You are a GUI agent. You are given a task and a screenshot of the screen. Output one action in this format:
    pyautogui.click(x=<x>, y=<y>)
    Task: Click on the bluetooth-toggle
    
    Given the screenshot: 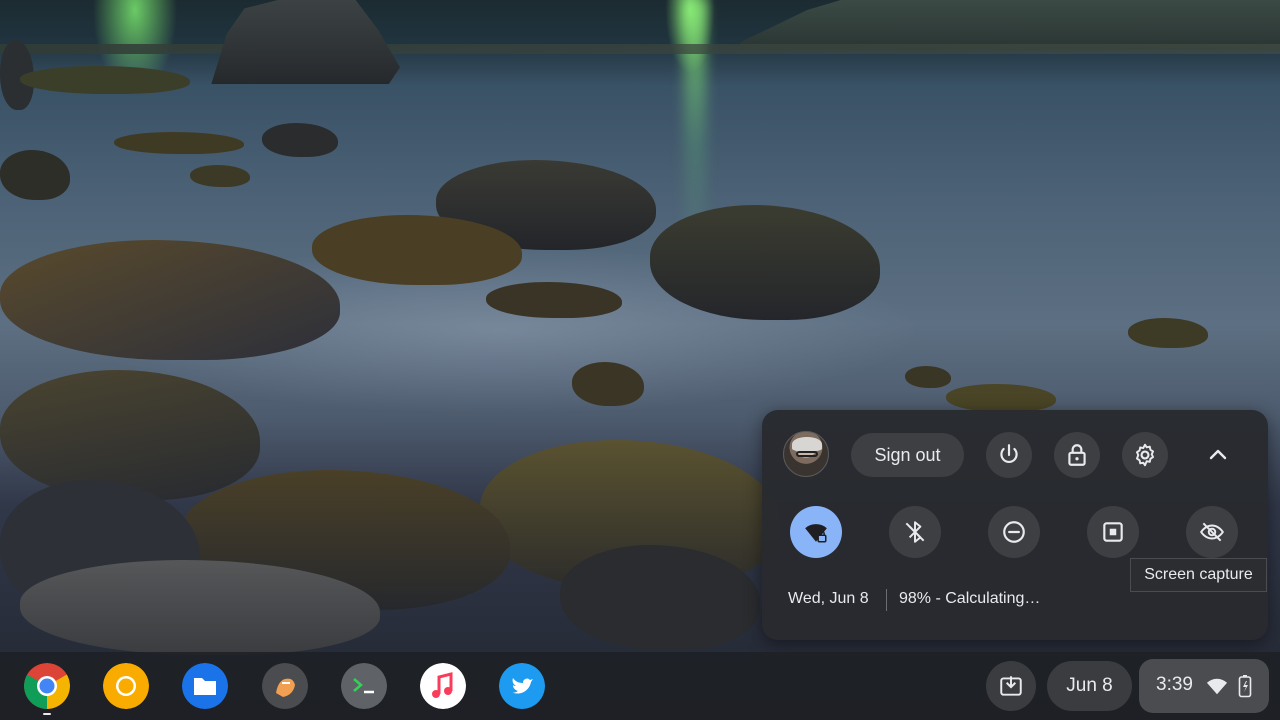 What is the action you would take?
    pyautogui.click(x=915, y=532)
    